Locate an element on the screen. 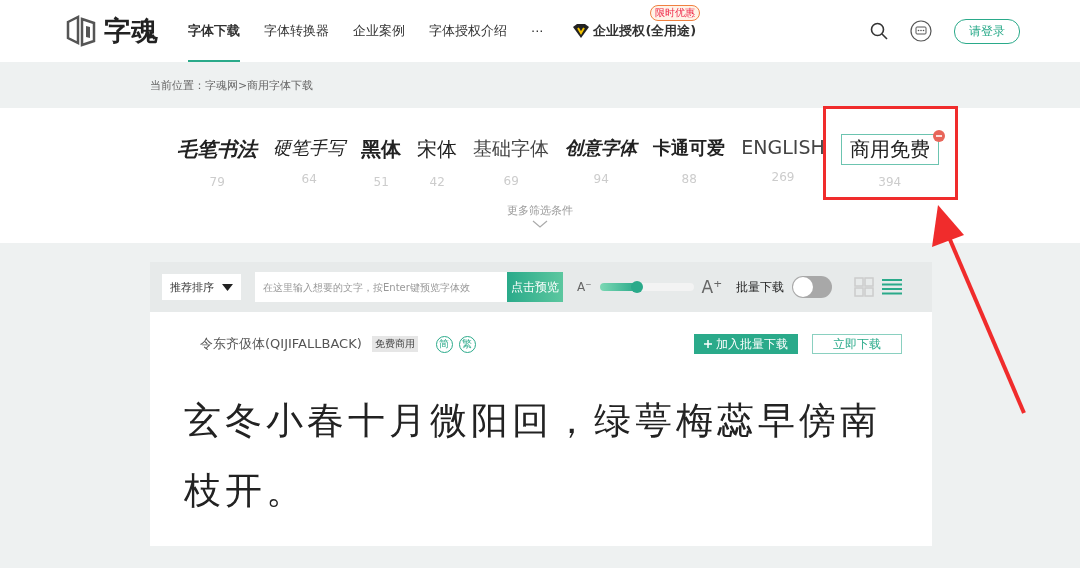 This screenshot has height=568, width=1080. breadcrumb: 当前位置：字魂网>商用字体下载 is located at coordinates (232, 85).